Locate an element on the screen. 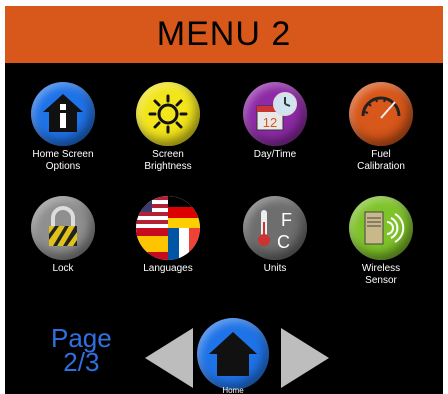 The width and height of the screenshot is (448, 394). page-indicator: Page 2/3 is located at coordinates (81, 350).